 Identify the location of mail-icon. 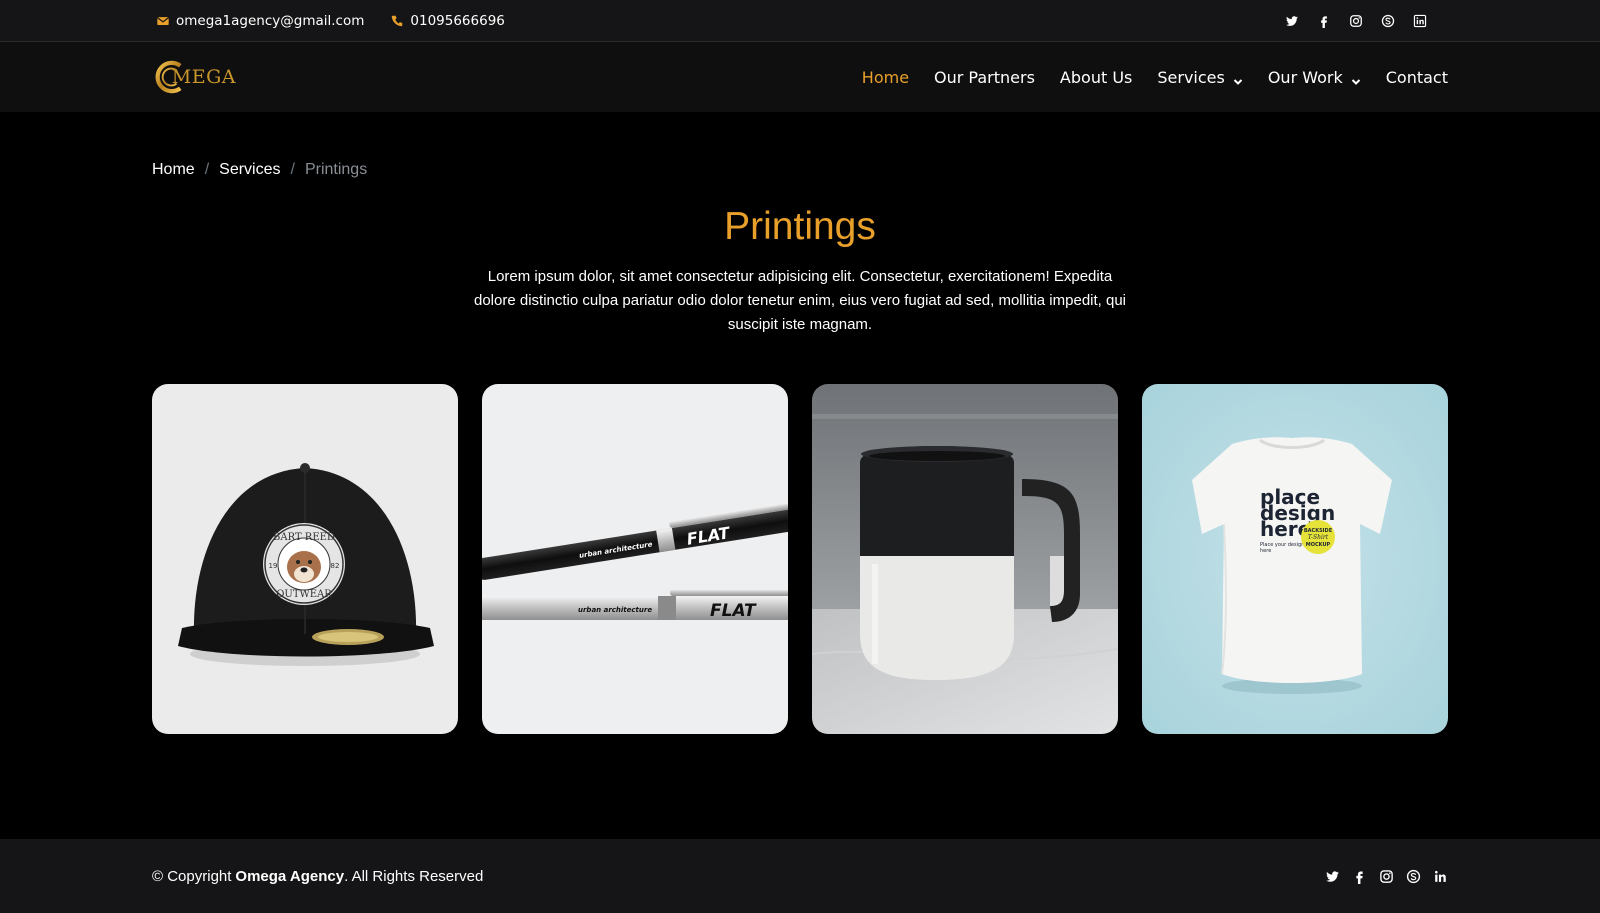
(163, 21).